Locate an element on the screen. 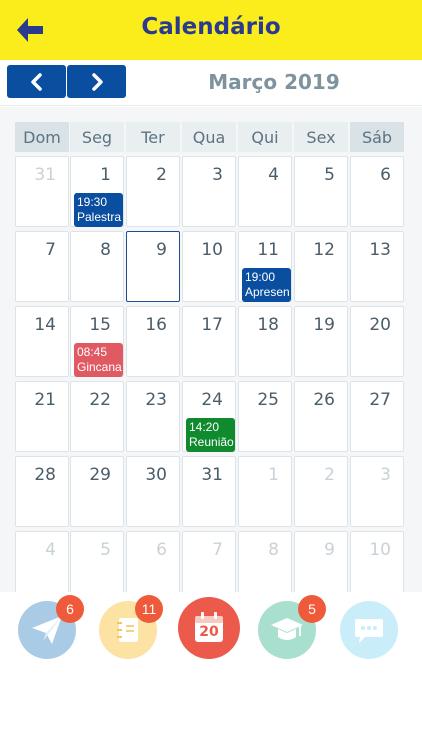 This screenshot has width=422, height=750. weekday-header: Seg is located at coordinates (97, 137).